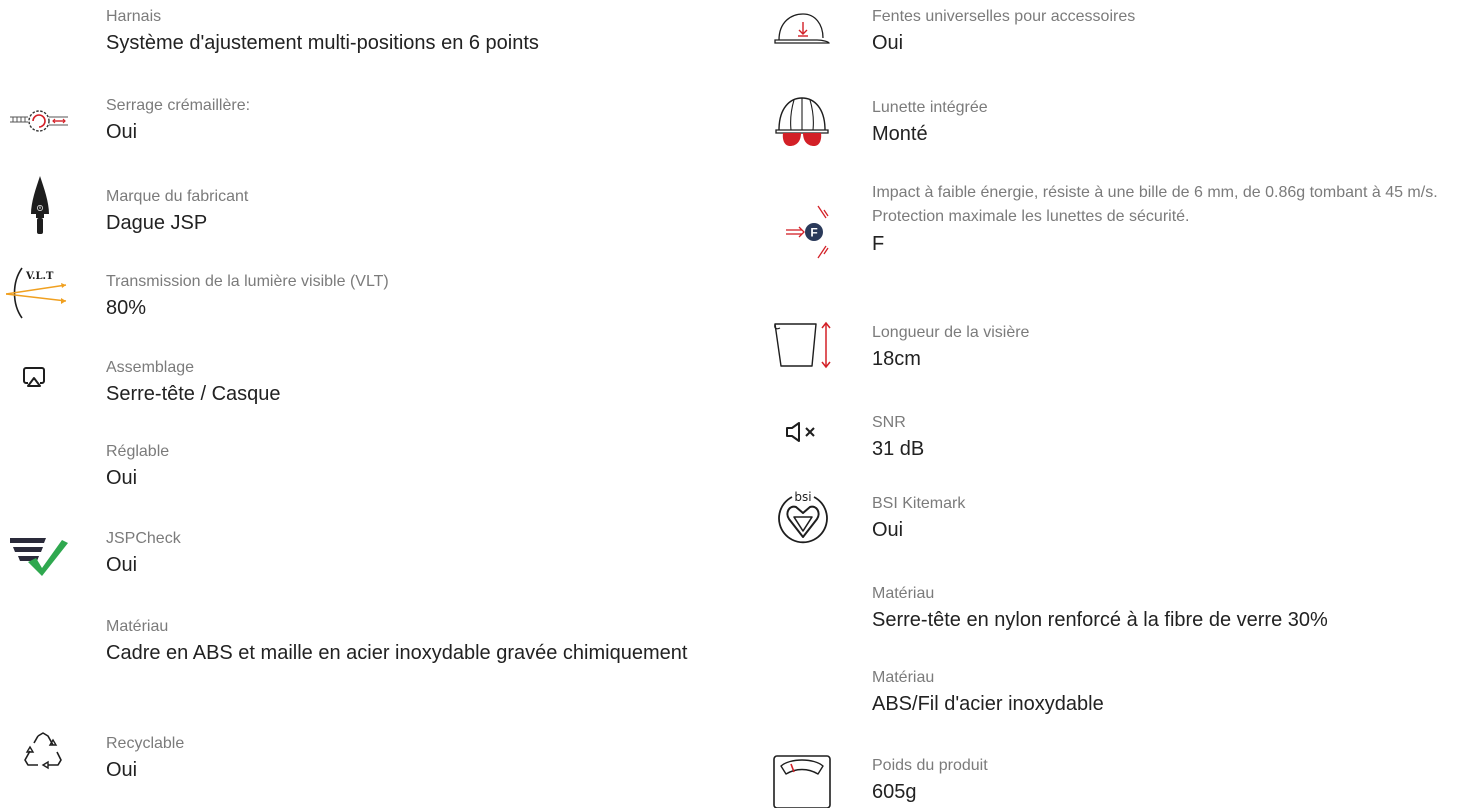 This screenshot has height=808, width=1475. Describe the element at coordinates (1172, 692) in the screenshot. I see `spec-materiau-3: Matériau ABS/Fil d'acier inoxydable` at that location.